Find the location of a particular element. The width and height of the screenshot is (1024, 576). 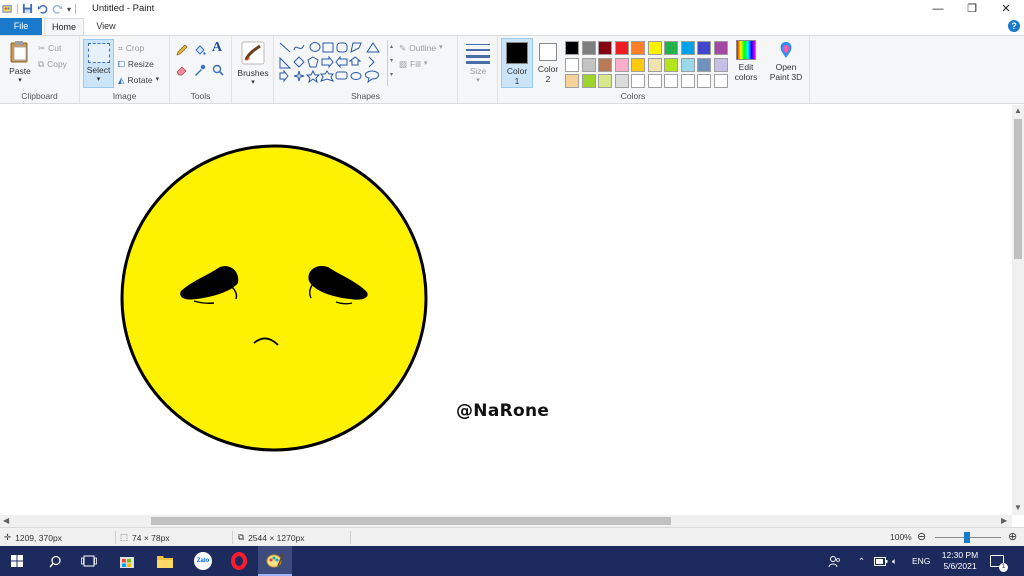

search-button is located at coordinates (55, 561).